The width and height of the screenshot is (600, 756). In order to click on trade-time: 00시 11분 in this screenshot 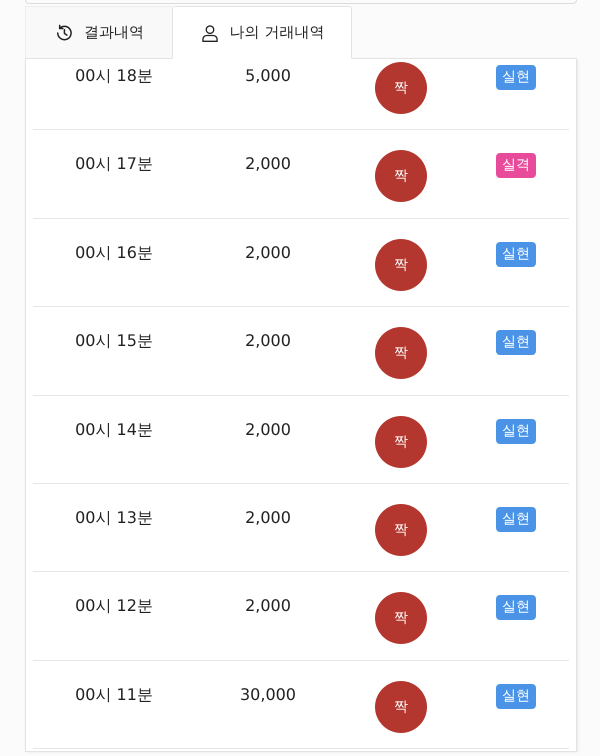, I will do `click(114, 694)`.